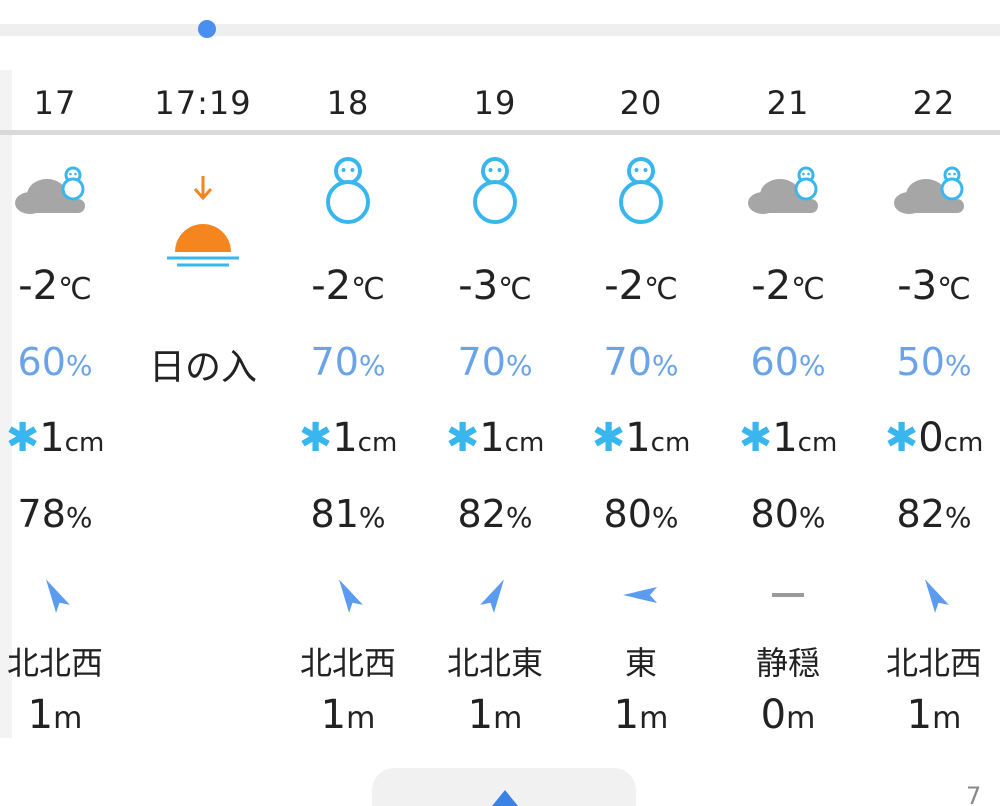 The height and width of the screenshot is (806, 1000). Describe the element at coordinates (932, 405) in the screenshot. I see `hour-column-22: 22 -3℃ 50% ✱0cm 82% 北北西 1m` at that location.